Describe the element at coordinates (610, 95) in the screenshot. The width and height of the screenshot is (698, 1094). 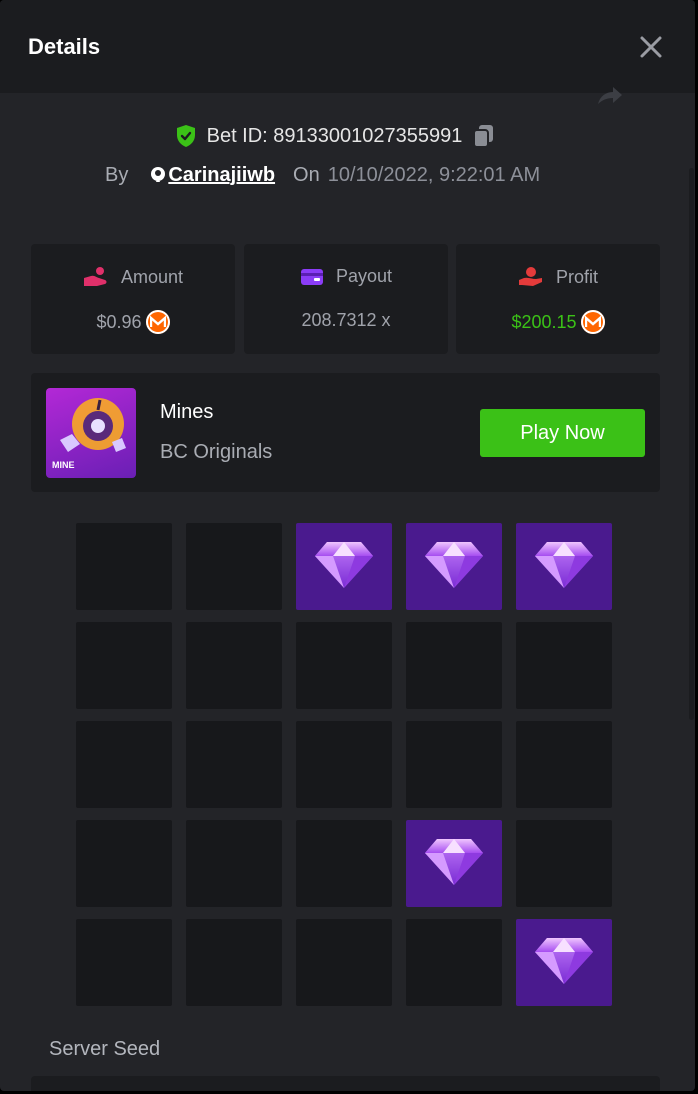
I see `share-icon` at that location.